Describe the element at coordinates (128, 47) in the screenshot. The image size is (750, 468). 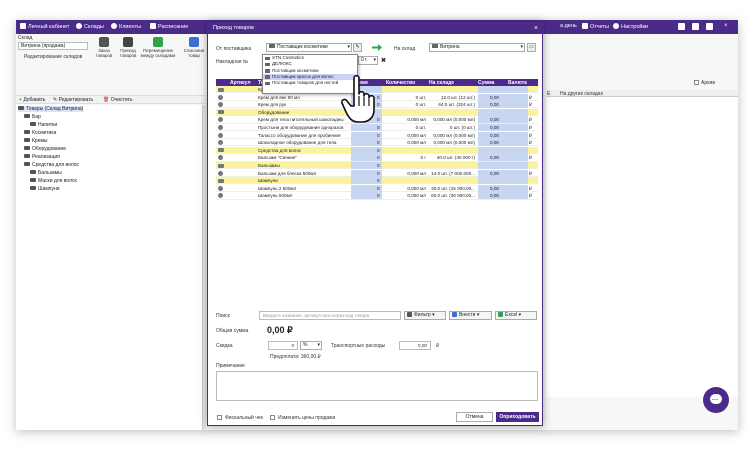
I see `tool-receive-goods: Приход товаров` at that location.